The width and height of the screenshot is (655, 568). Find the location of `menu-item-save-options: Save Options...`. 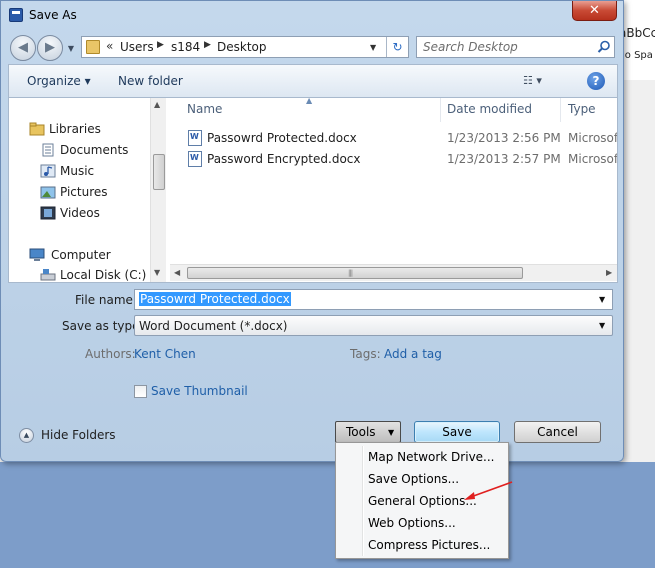

menu-item-save-options: Save Options... is located at coordinates (413, 479).